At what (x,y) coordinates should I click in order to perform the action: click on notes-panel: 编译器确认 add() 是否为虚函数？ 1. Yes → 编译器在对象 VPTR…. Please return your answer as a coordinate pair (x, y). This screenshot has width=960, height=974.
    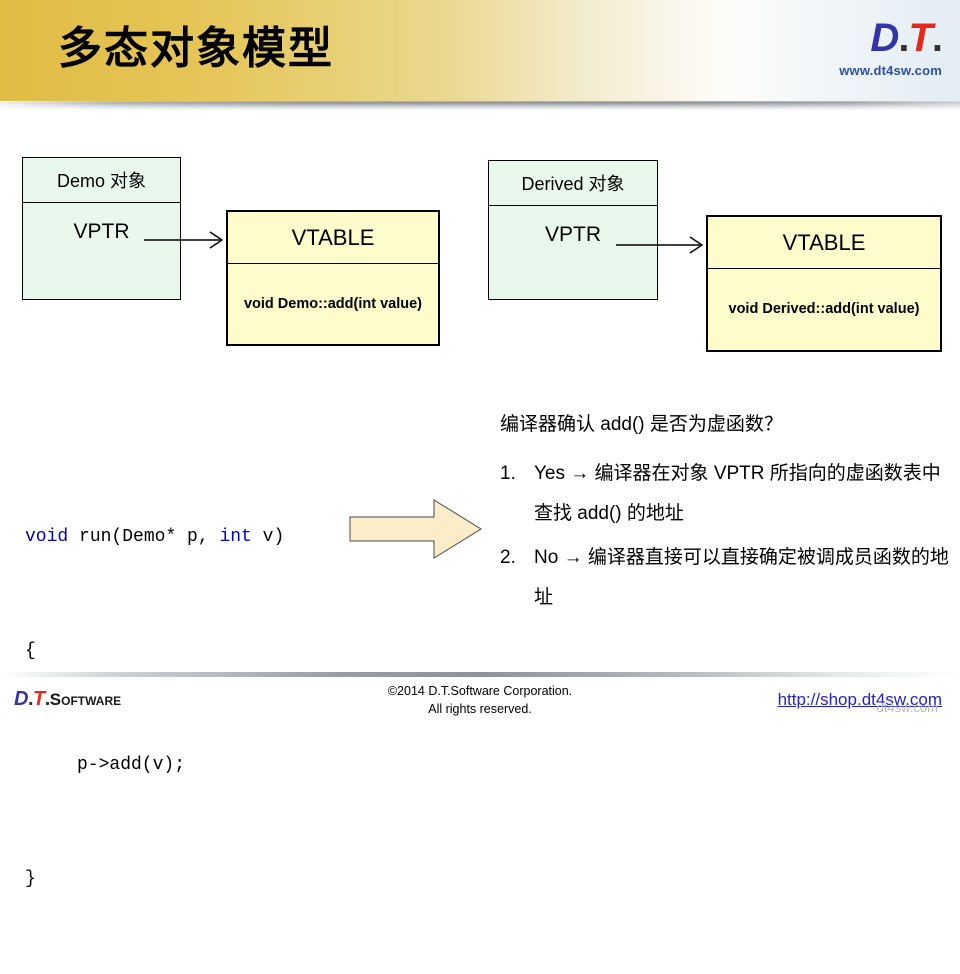
    Looking at the image, I should click on (725, 516).